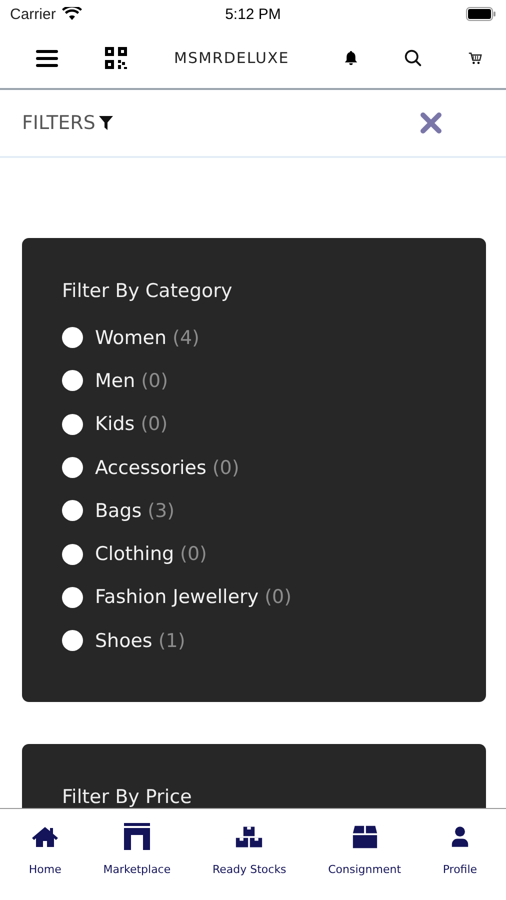  Describe the element at coordinates (413, 58) in the screenshot. I see `search-icon` at that location.